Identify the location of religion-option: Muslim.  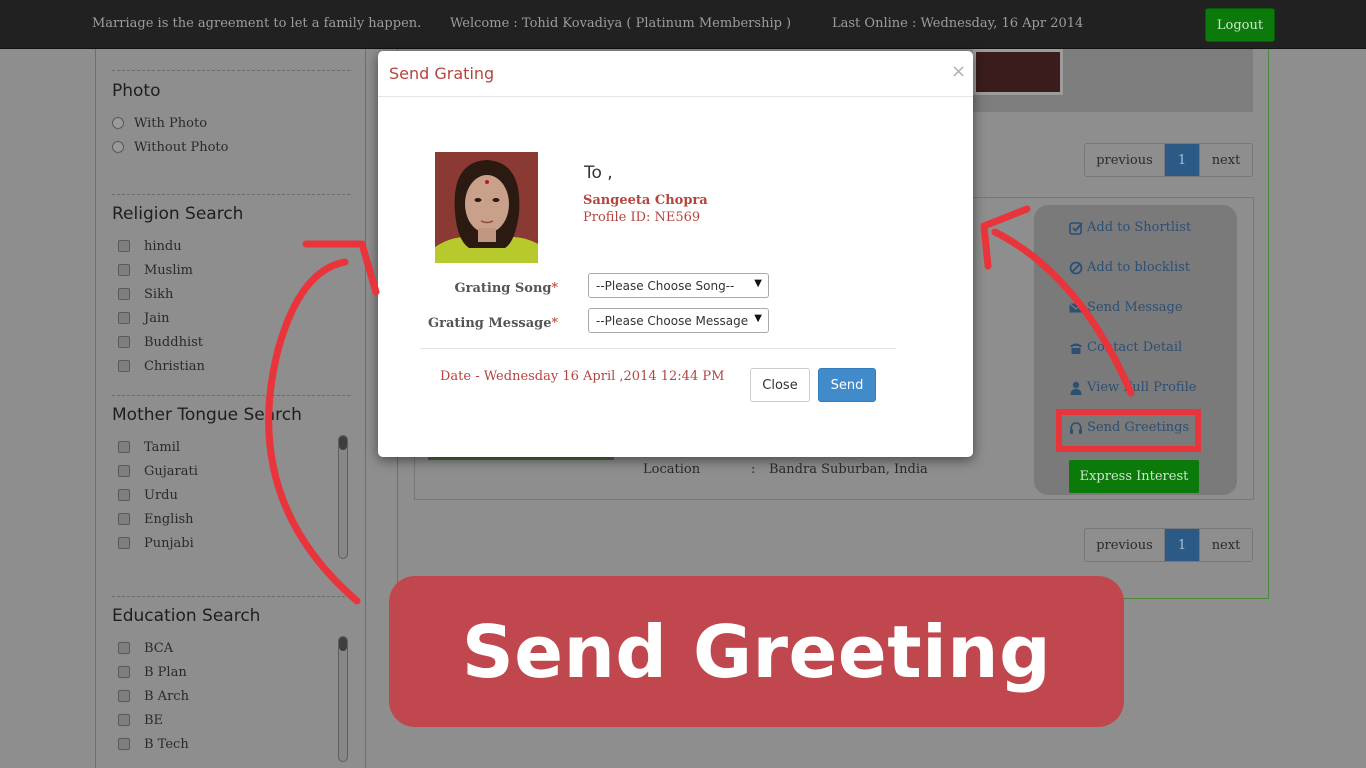
(231, 270).